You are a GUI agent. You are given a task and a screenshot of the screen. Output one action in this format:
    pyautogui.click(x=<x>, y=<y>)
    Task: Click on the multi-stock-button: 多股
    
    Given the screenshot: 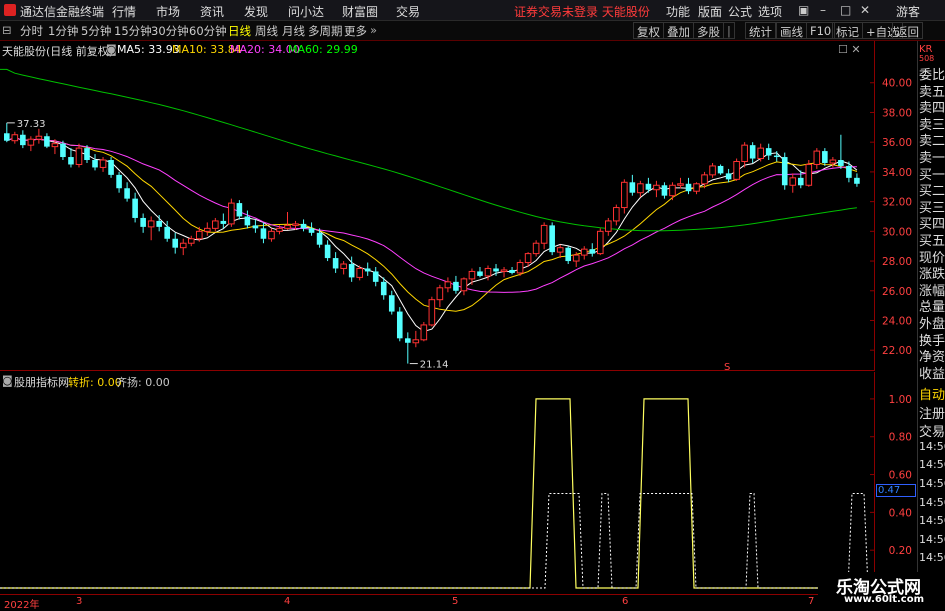 What is the action you would take?
    pyautogui.click(x=708, y=30)
    